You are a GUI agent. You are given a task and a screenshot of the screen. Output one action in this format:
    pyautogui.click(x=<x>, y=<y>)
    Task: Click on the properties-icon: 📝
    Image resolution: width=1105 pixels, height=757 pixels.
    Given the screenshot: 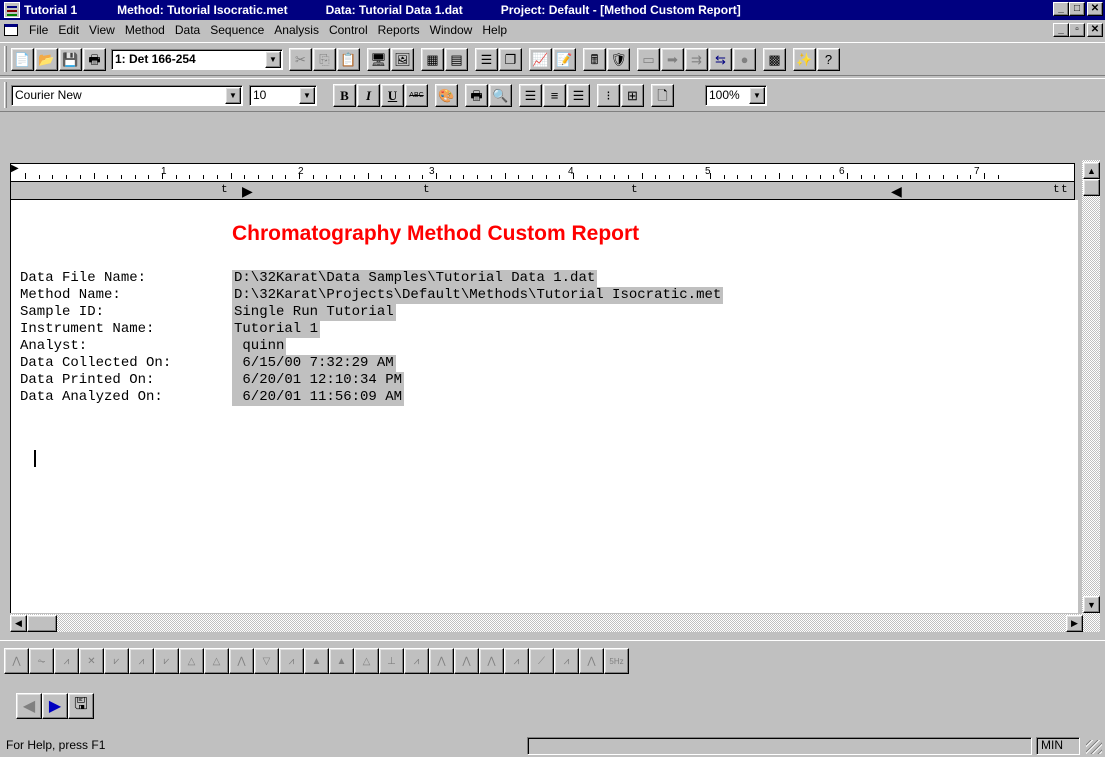 What is the action you would take?
    pyautogui.click(x=564, y=59)
    